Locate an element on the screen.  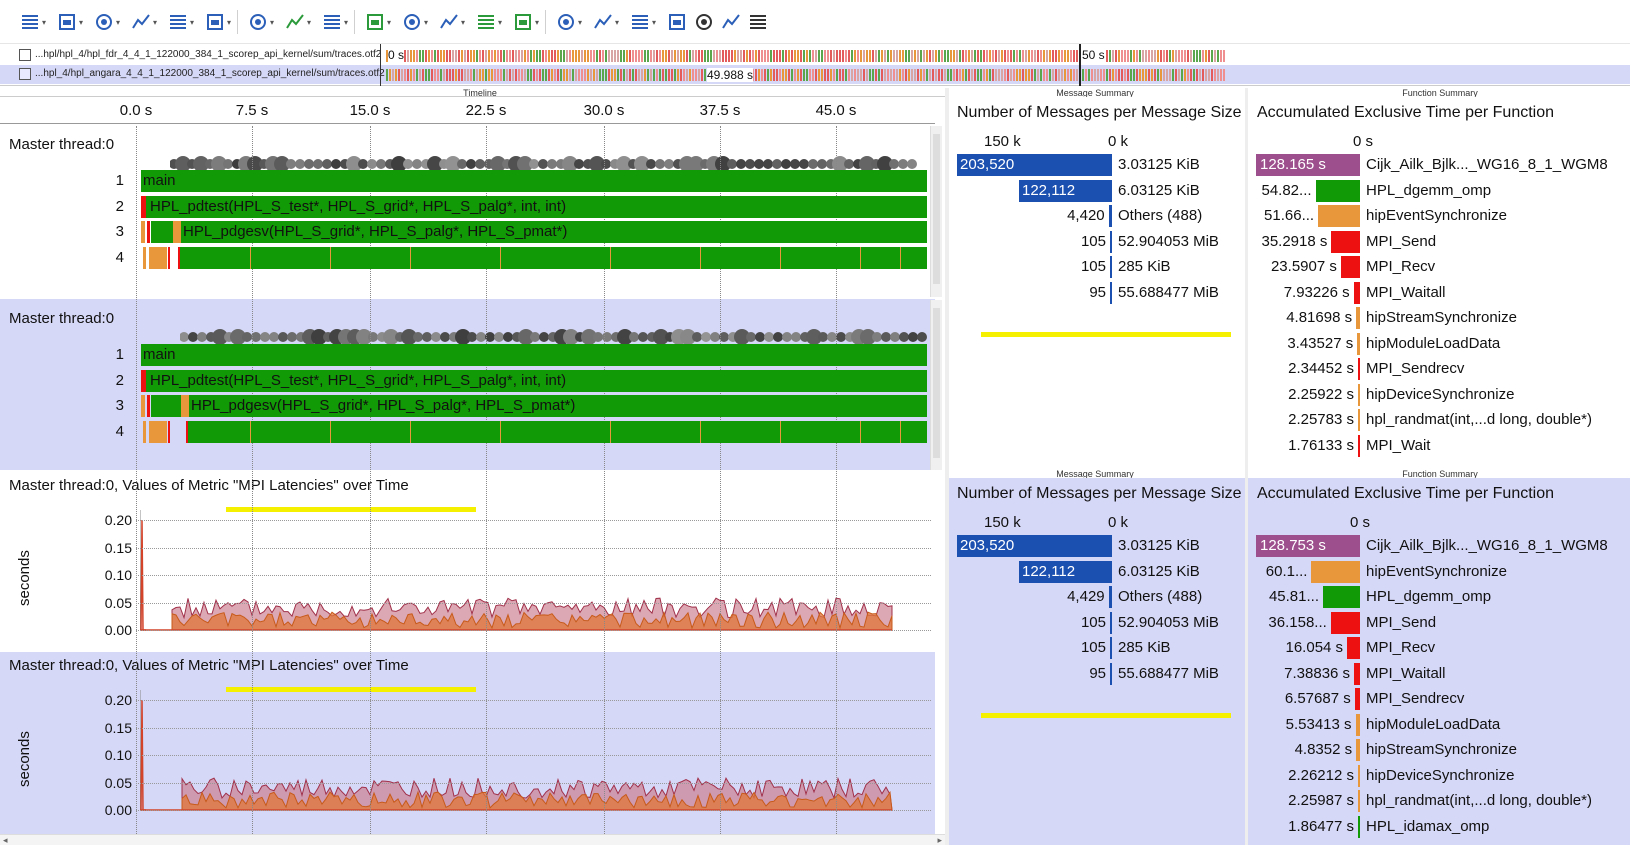
tree-icon is located at coordinates (677, 22).